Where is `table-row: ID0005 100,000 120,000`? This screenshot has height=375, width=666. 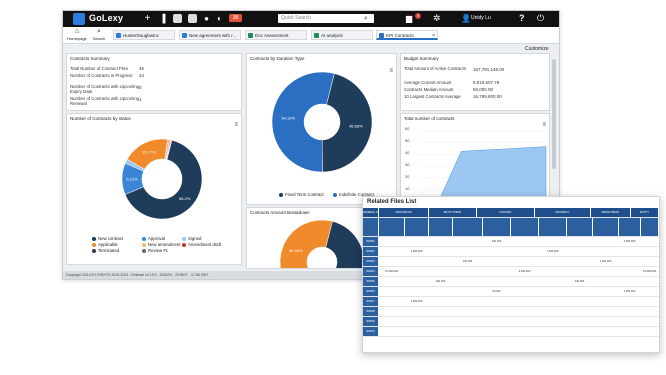 table-row: ID0005 100,000 120,000 is located at coordinates (511, 282).